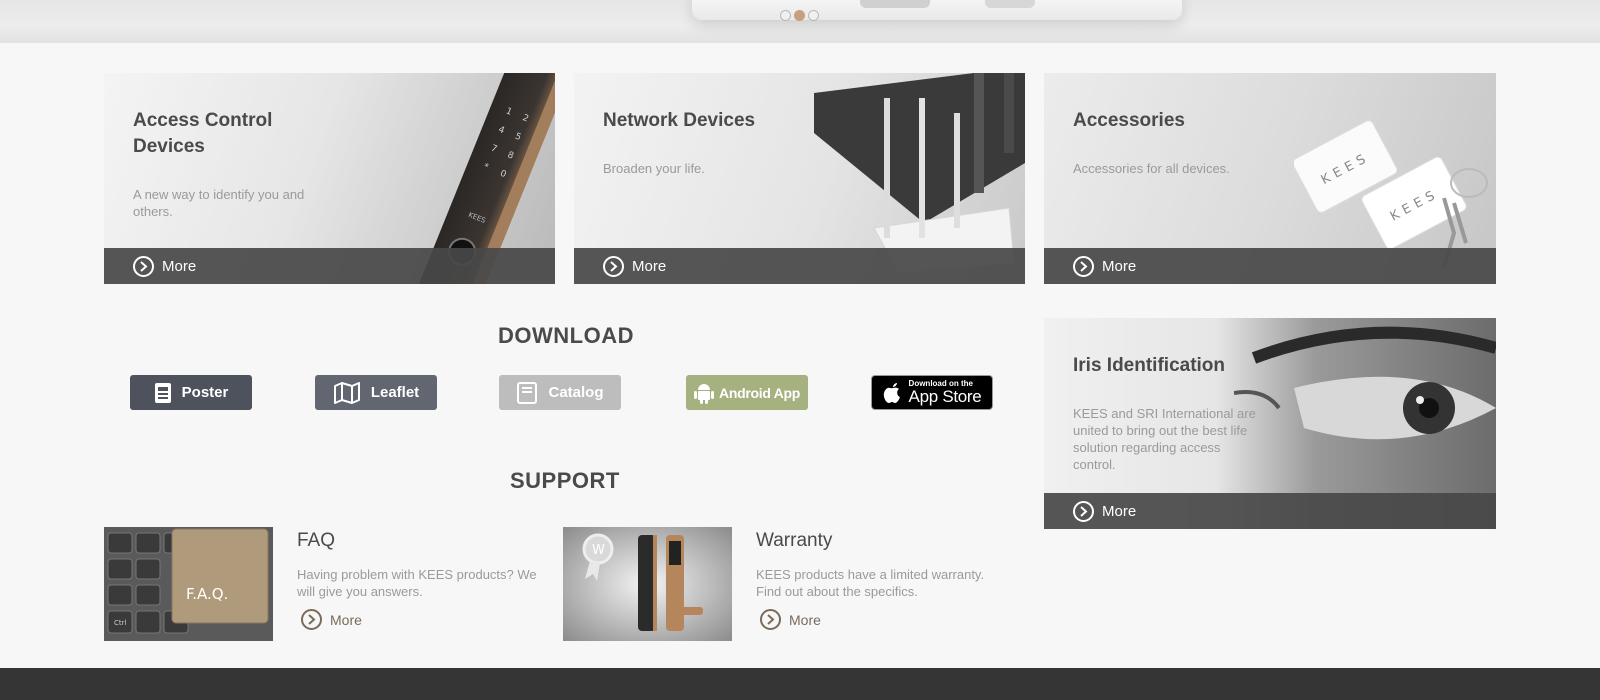 The image size is (1600, 700). Describe the element at coordinates (202, 134) in the screenshot. I see `card-title: Access Control Devices` at that location.